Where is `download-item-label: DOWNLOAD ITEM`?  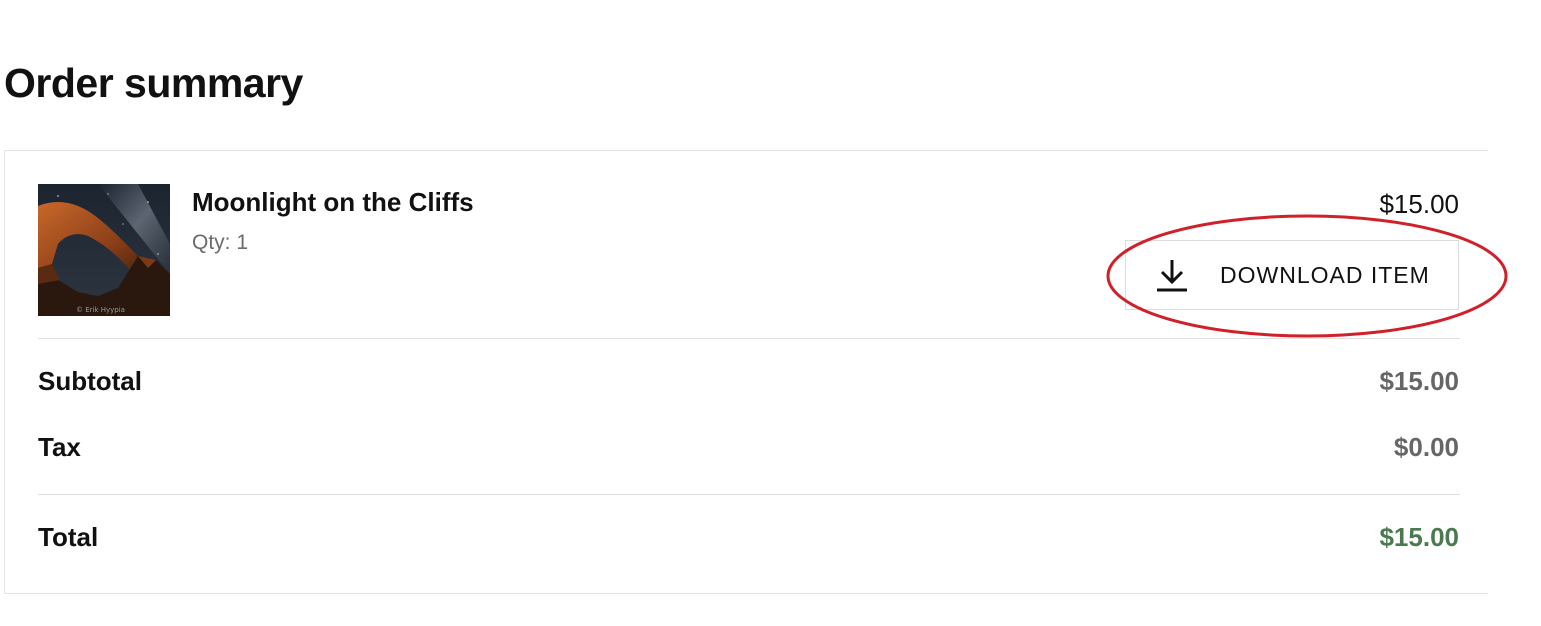 download-item-label: DOWNLOAD ITEM is located at coordinates (1325, 274).